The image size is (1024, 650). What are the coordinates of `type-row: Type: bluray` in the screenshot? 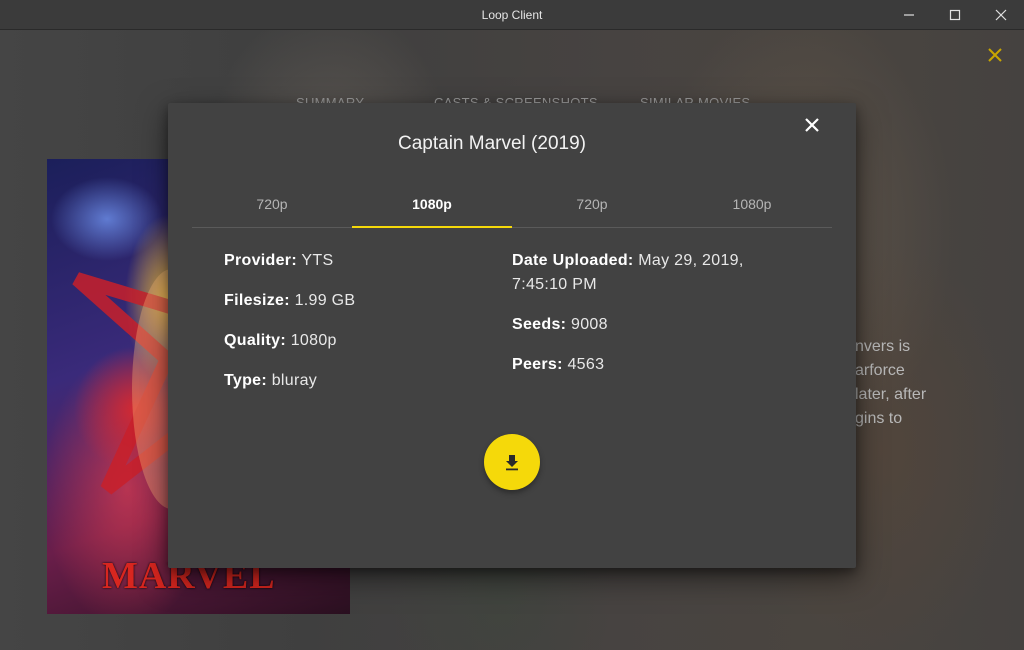 It's located at (354, 381).